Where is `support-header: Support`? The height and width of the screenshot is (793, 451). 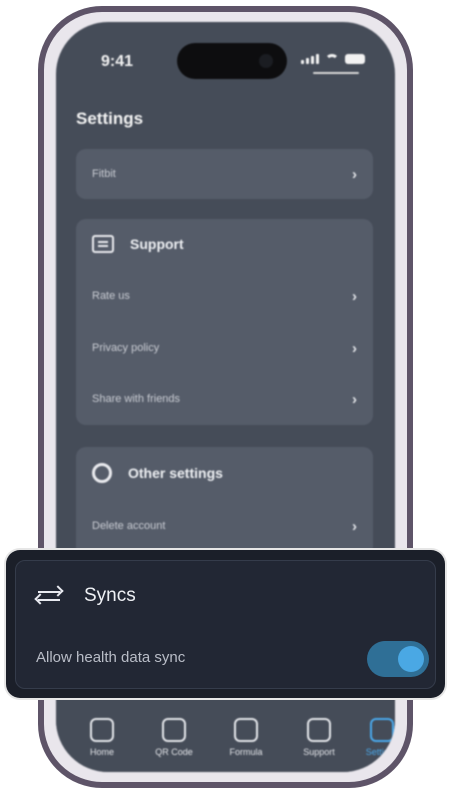
support-header: Support is located at coordinates (138, 244).